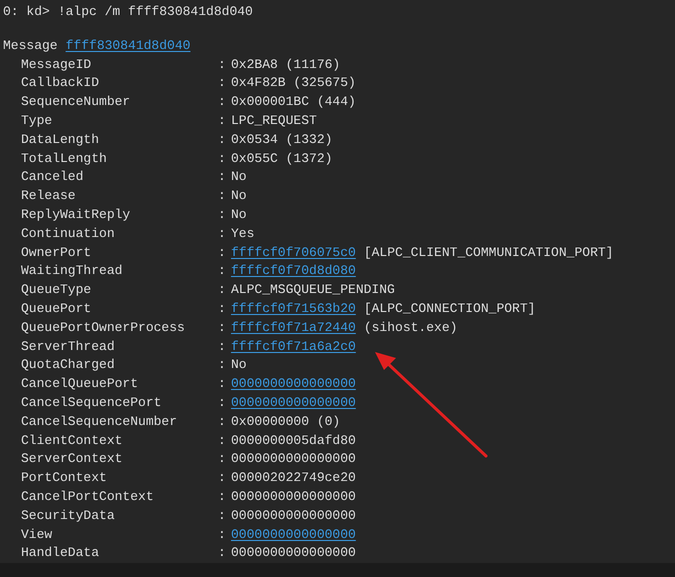 The height and width of the screenshot is (577, 675). I want to click on field-label: View, so click(37, 535).